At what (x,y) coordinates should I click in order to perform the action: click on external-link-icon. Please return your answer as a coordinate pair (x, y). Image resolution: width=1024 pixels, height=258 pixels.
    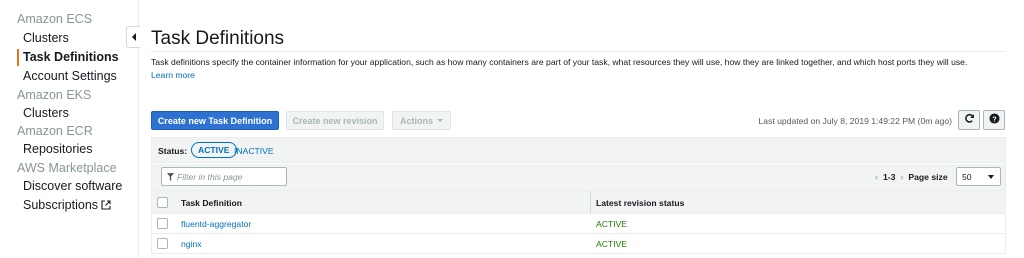
    Looking at the image, I should click on (106, 206).